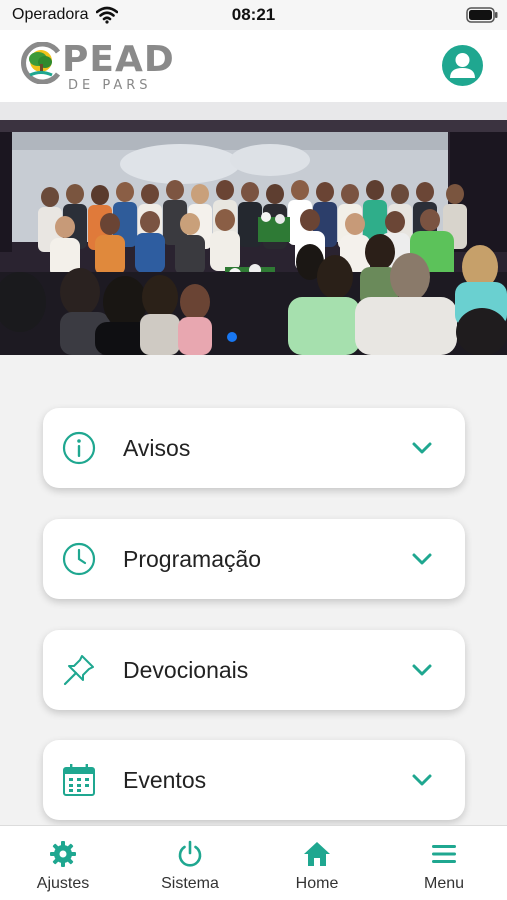 The width and height of the screenshot is (507, 900). I want to click on tab-menu: Menu, so click(444, 863).